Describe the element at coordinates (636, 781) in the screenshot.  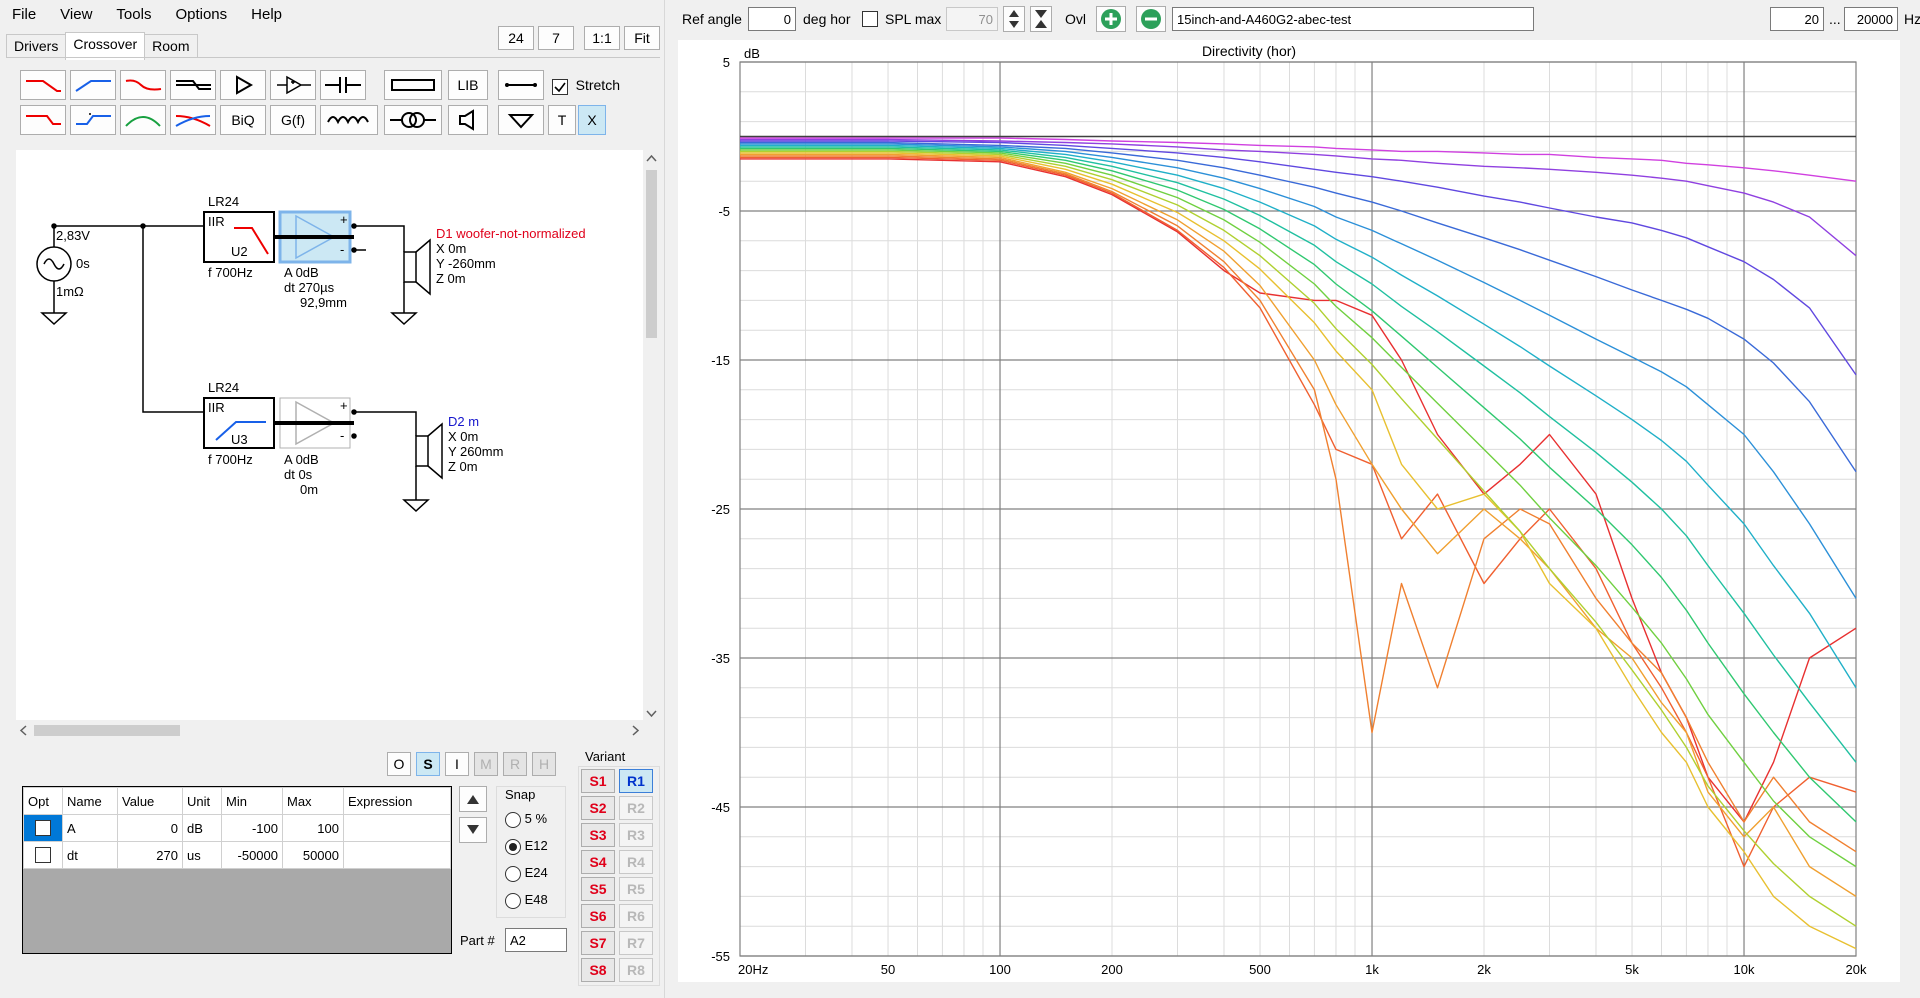
I see `variant-r1-button: R1` at that location.